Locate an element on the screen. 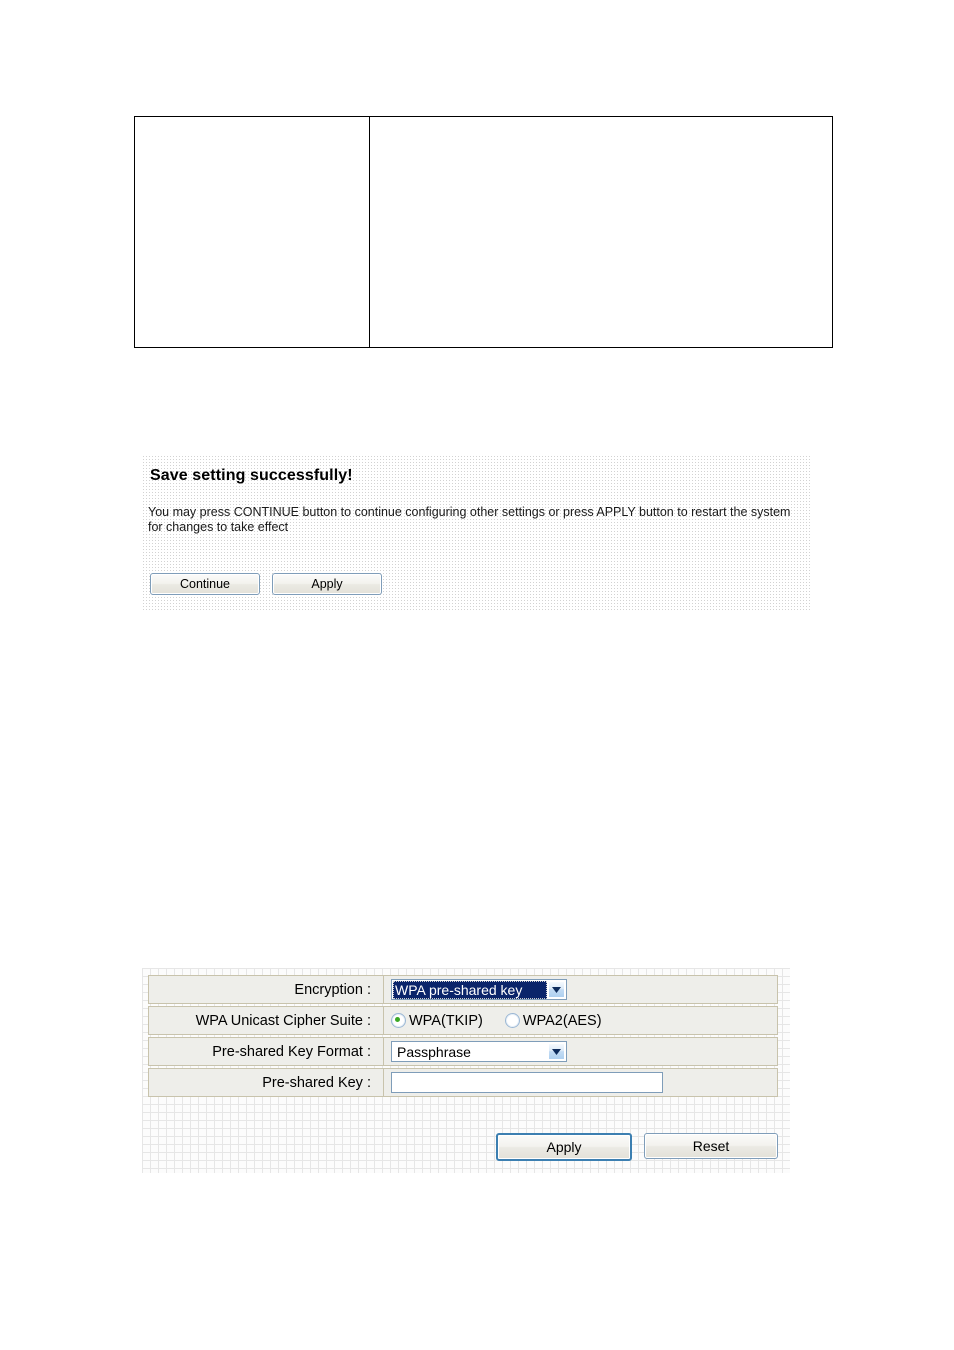 This screenshot has width=954, height=1350. encryption-select: WPA pre-shared key is located at coordinates (479, 989).